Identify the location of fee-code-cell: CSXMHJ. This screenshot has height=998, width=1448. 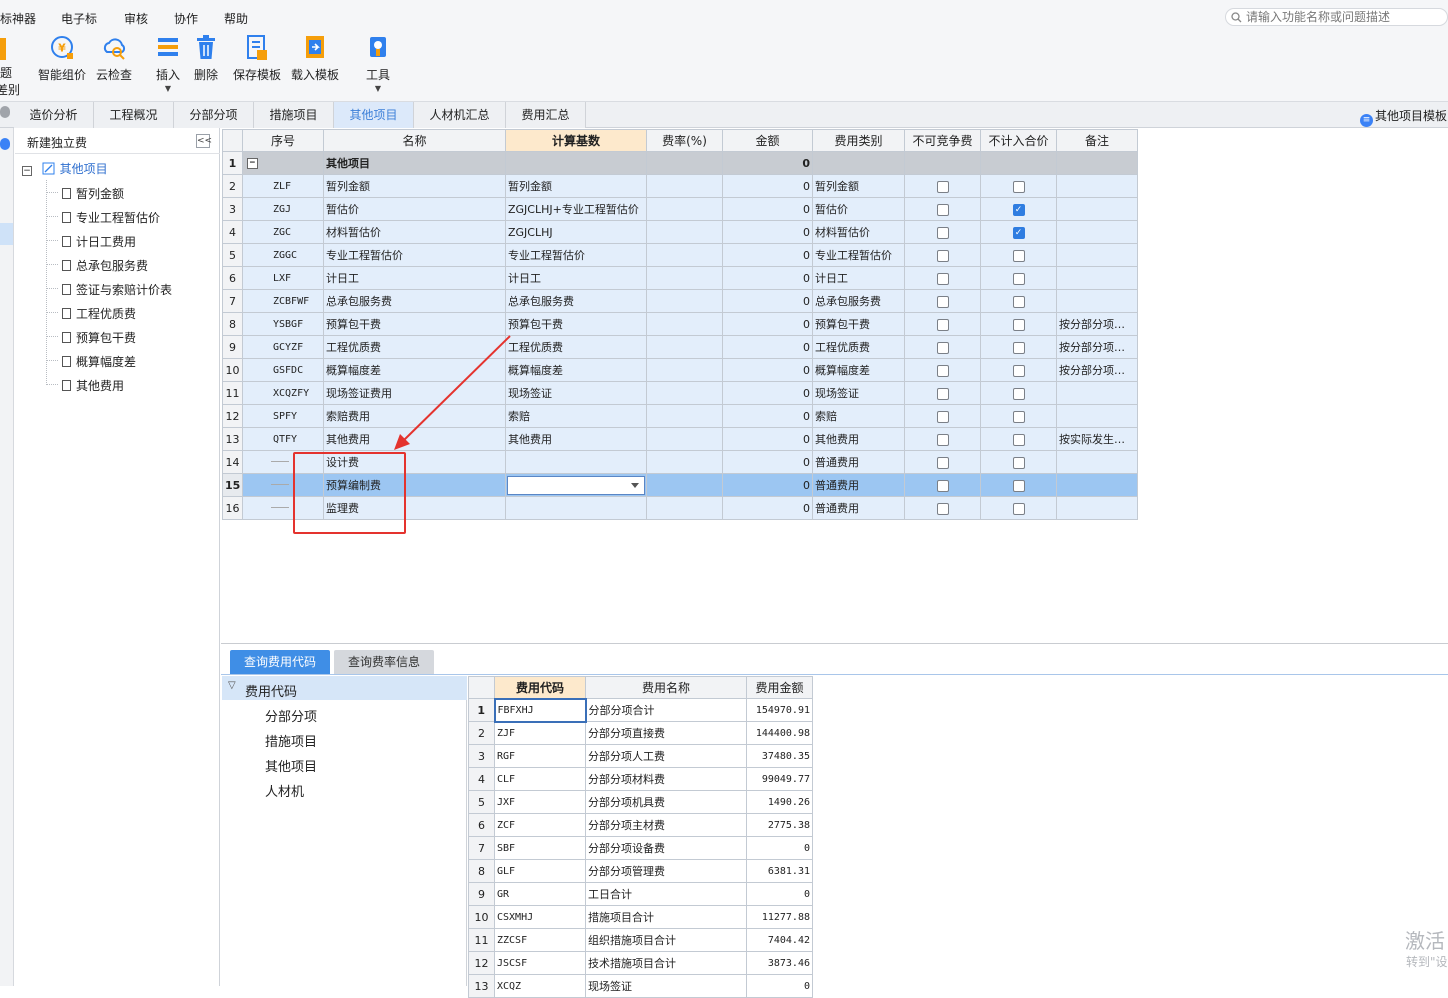
(540, 917).